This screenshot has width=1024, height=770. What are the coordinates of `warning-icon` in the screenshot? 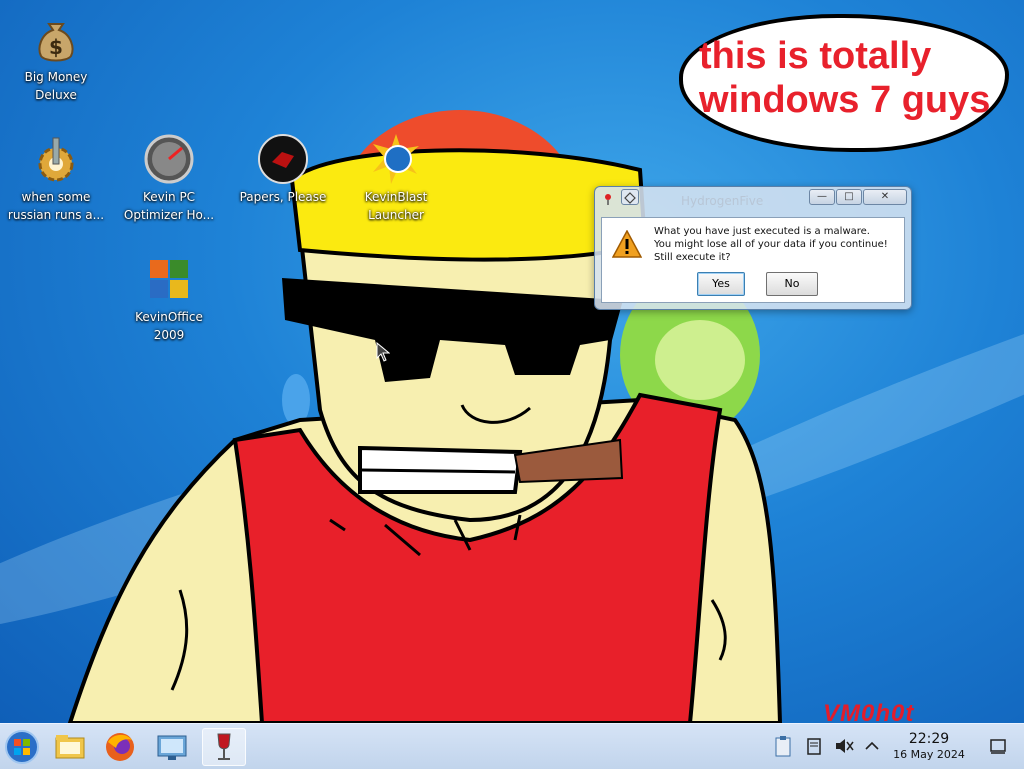 It's located at (627, 245).